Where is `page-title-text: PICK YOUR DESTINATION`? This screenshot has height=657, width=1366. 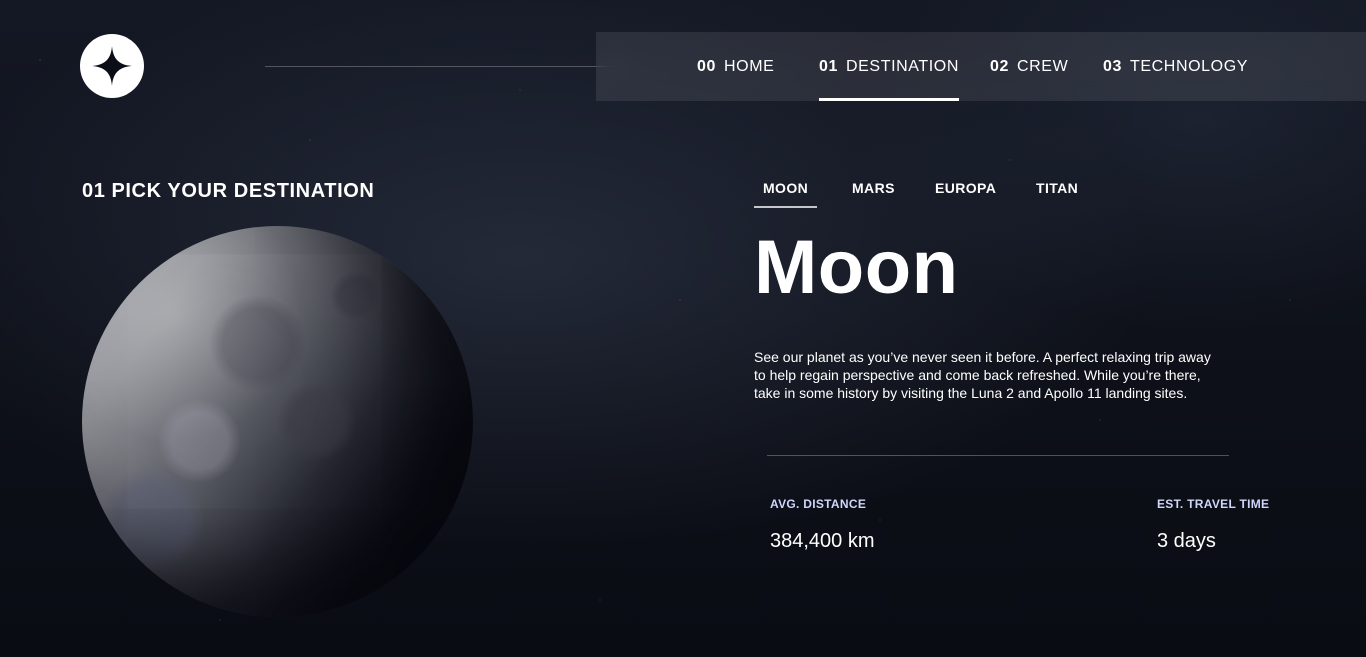 page-title-text: PICK YOUR DESTINATION is located at coordinates (243, 191).